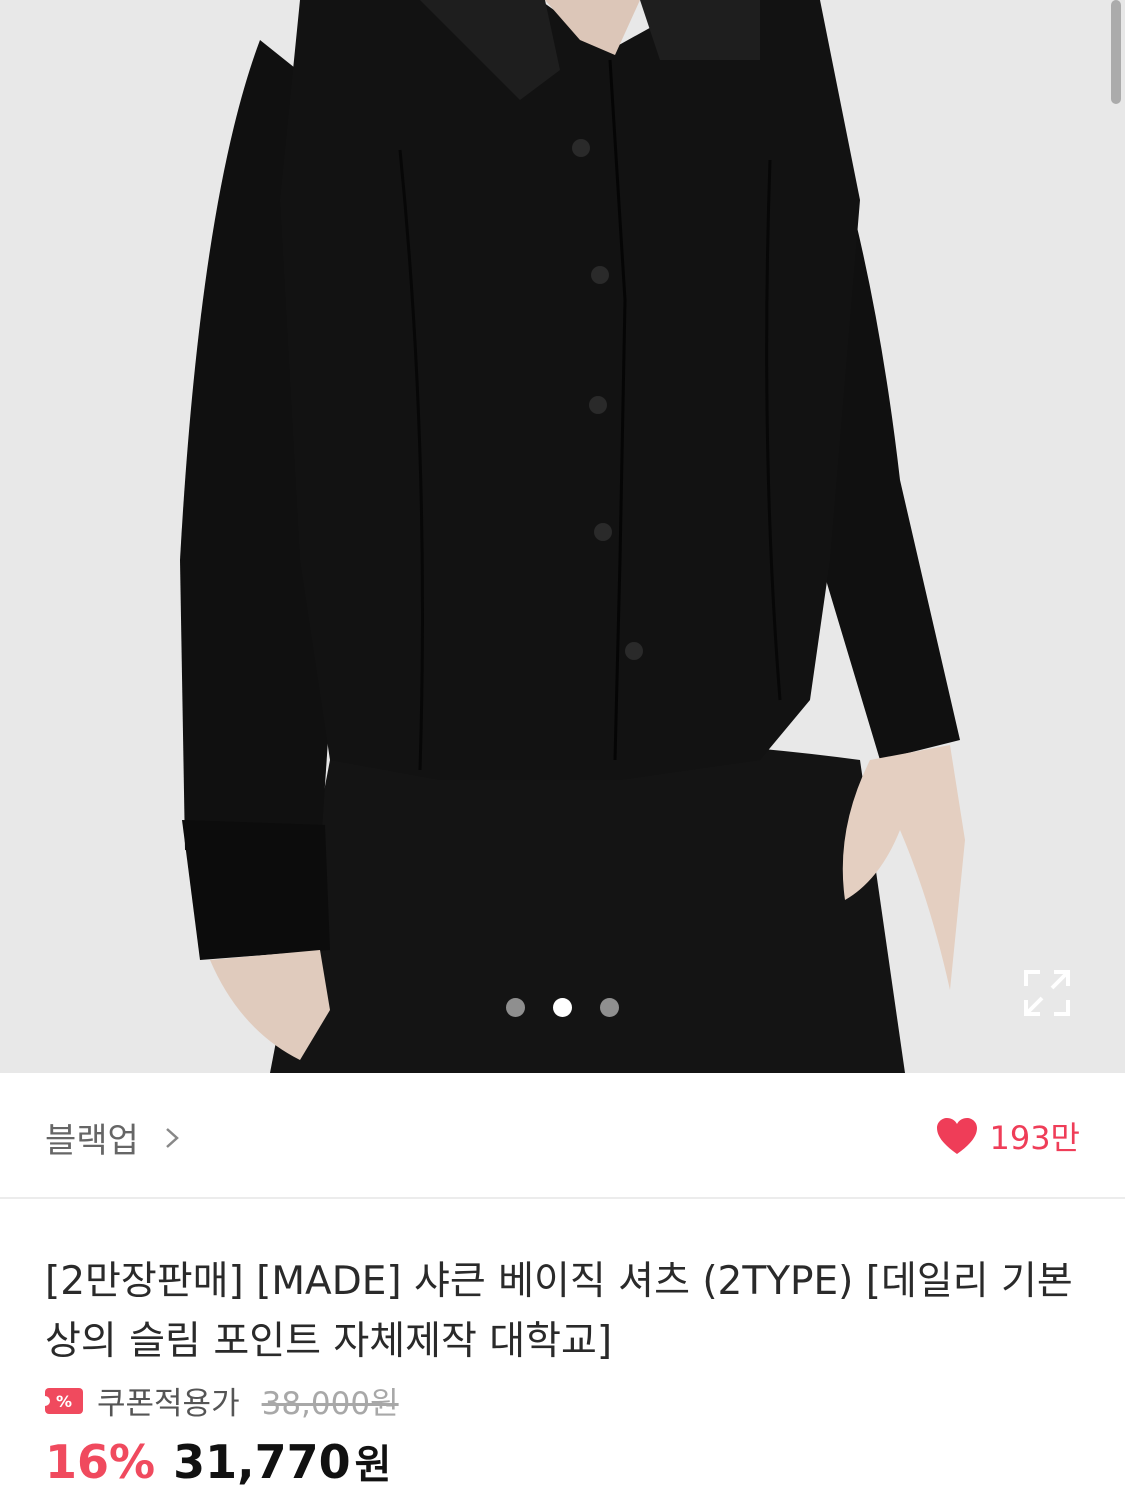 This screenshot has width=1125, height=1500. Describe the element at coordinates (1034, 1138) in the screenshot. I see `like-count: 193만` at that location.